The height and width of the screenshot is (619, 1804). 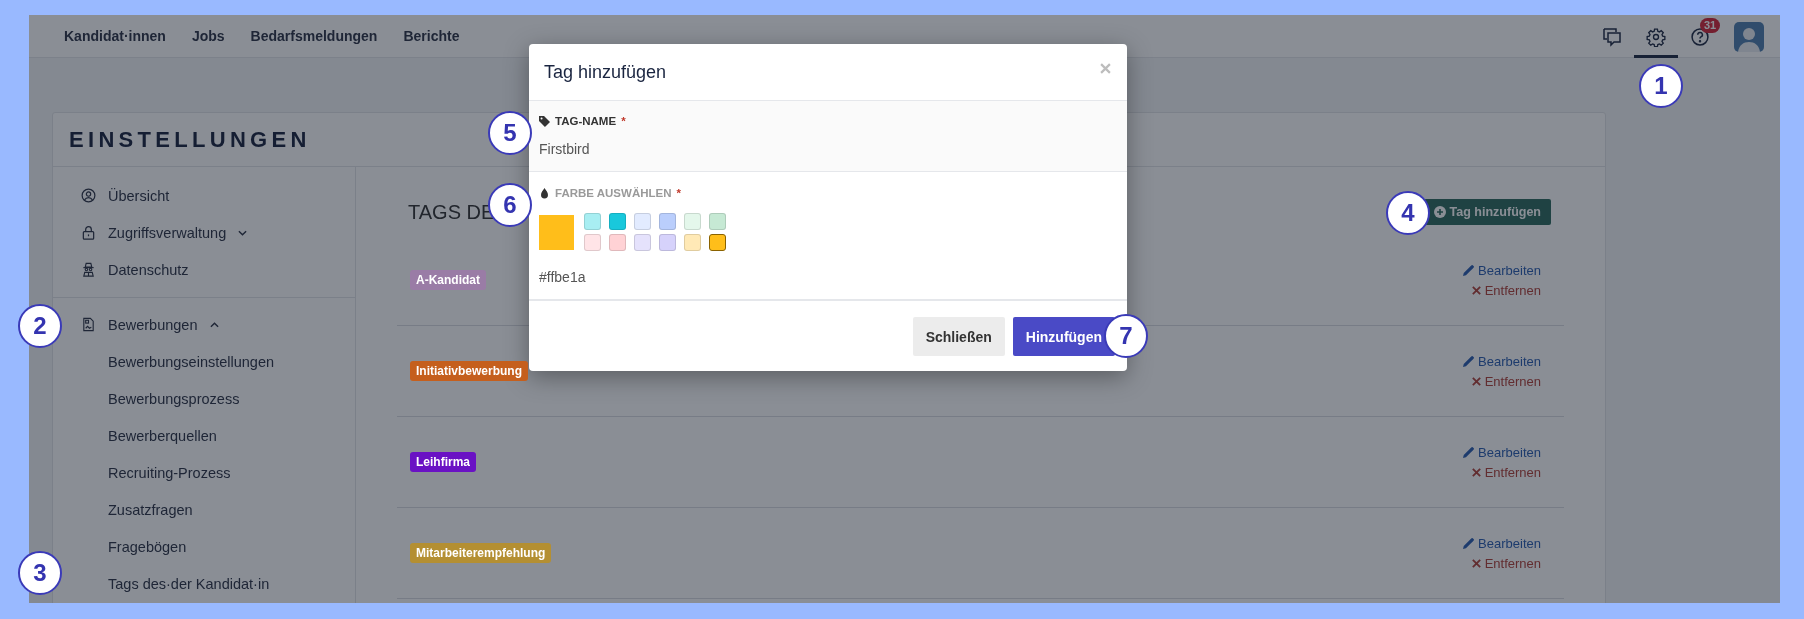 What do you see at coordinates (586, 121) in the screenshot?
I see `field-label: TAG-NAME` at bounding box center [586, 121].